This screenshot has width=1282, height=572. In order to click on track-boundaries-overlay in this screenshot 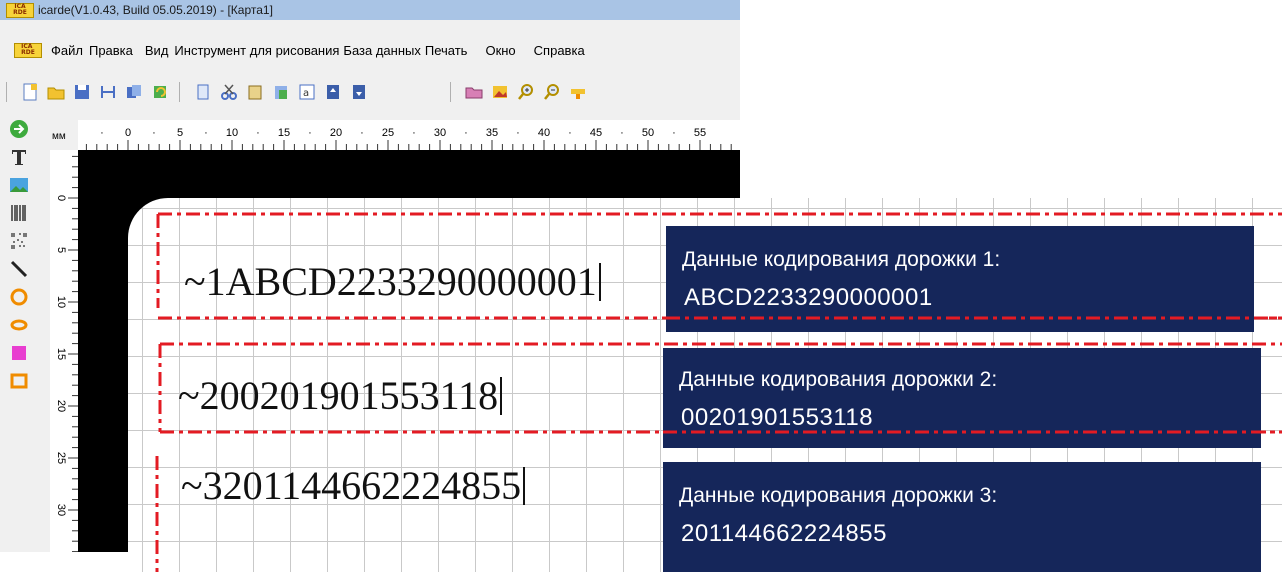, I will do `click(972, 375)`.